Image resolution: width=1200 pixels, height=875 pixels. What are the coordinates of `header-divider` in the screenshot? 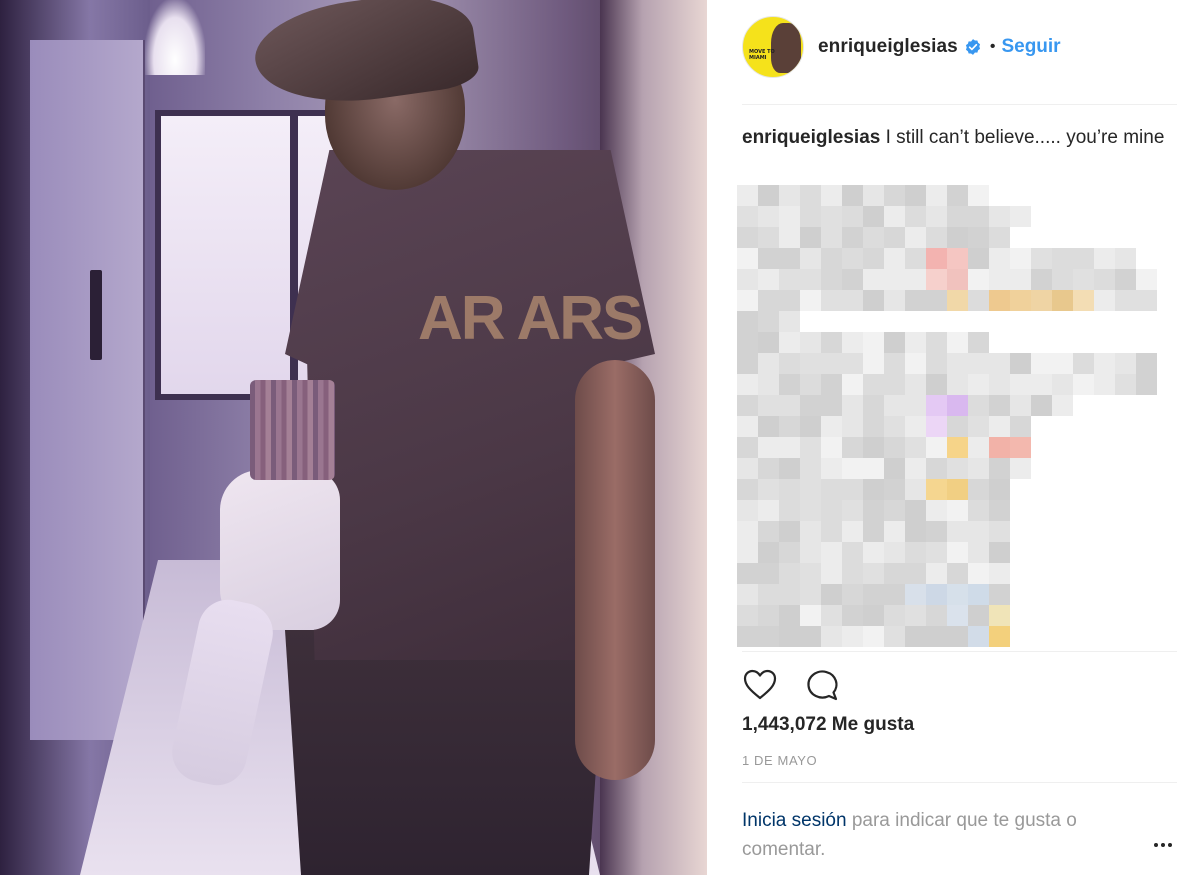 It's located at (959, 104).